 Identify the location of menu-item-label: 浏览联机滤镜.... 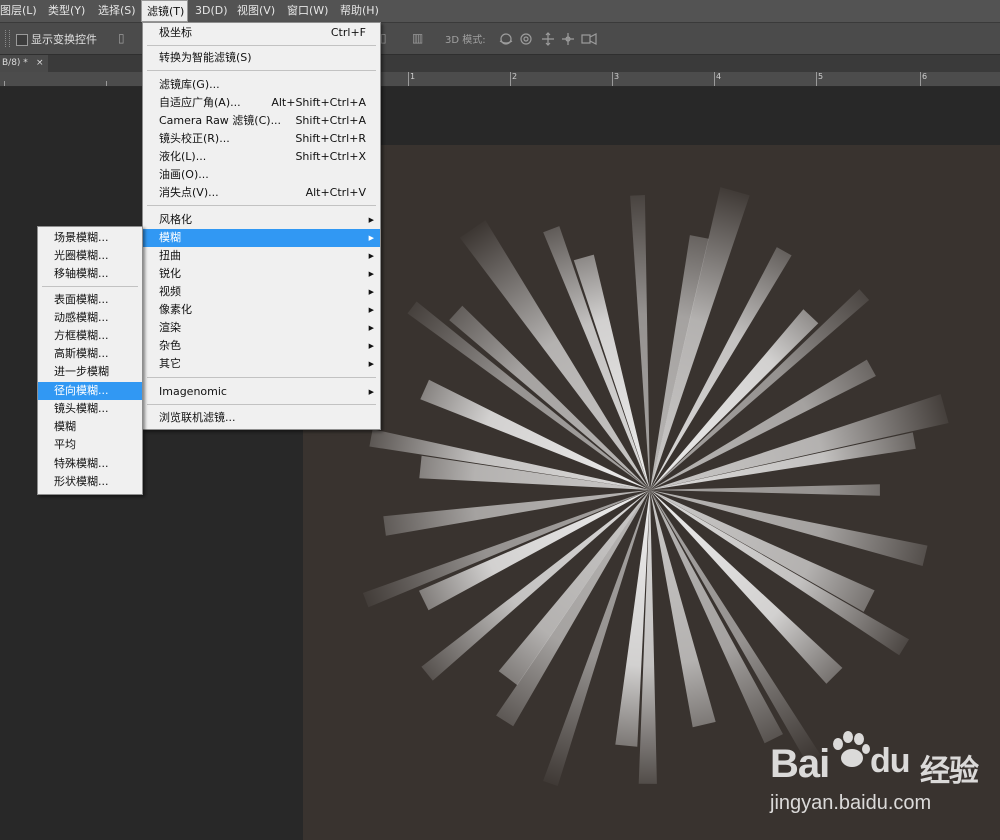
(197, 417).